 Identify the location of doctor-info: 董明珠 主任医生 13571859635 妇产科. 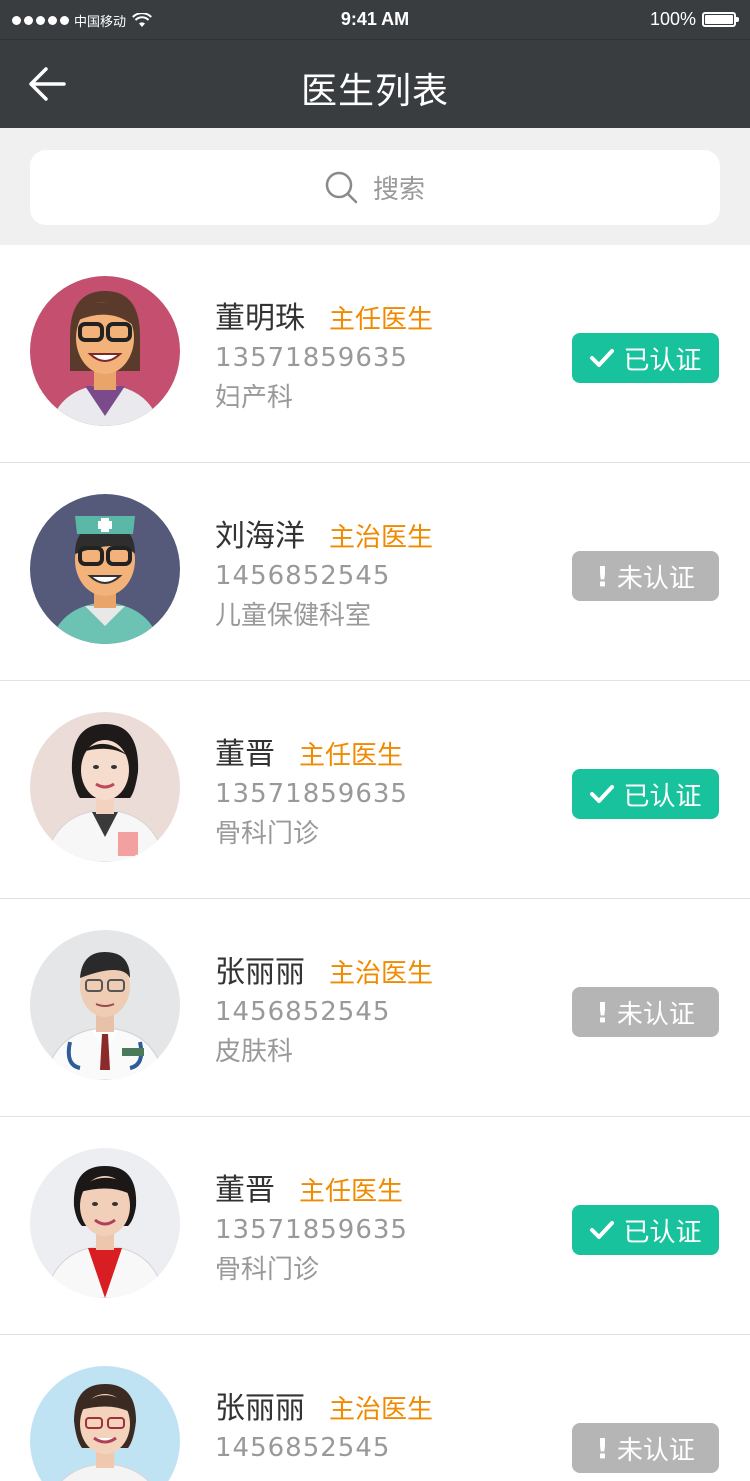
(324, 353).